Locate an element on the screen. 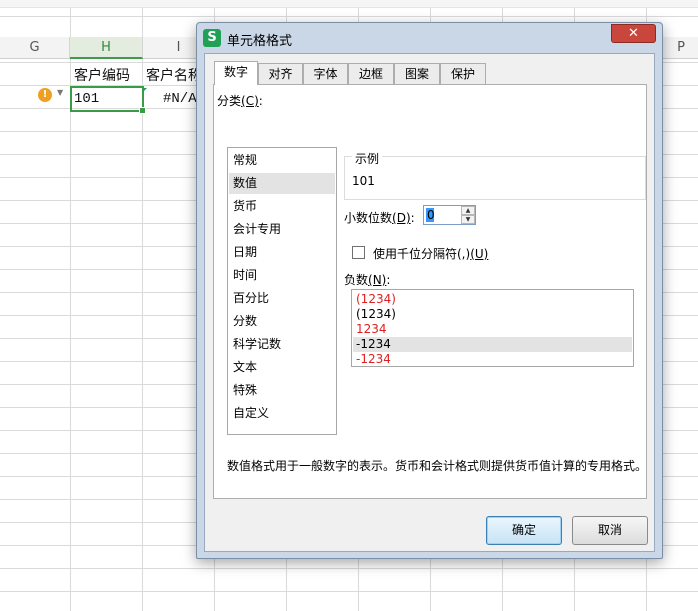 The width and height of the screenshot is (698, 611). cell-i-value: #N/A is located at coordinates (180, 99).